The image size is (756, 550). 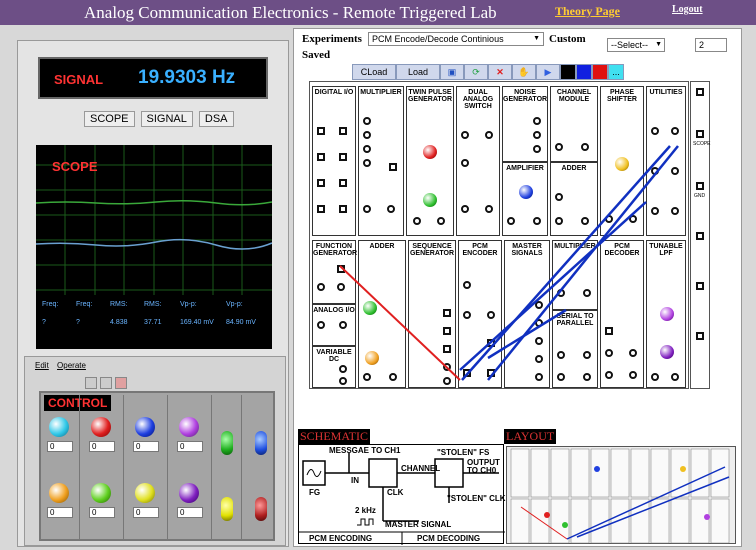 I want to click on hand-icon: ✋, so click(x=524, y=72).